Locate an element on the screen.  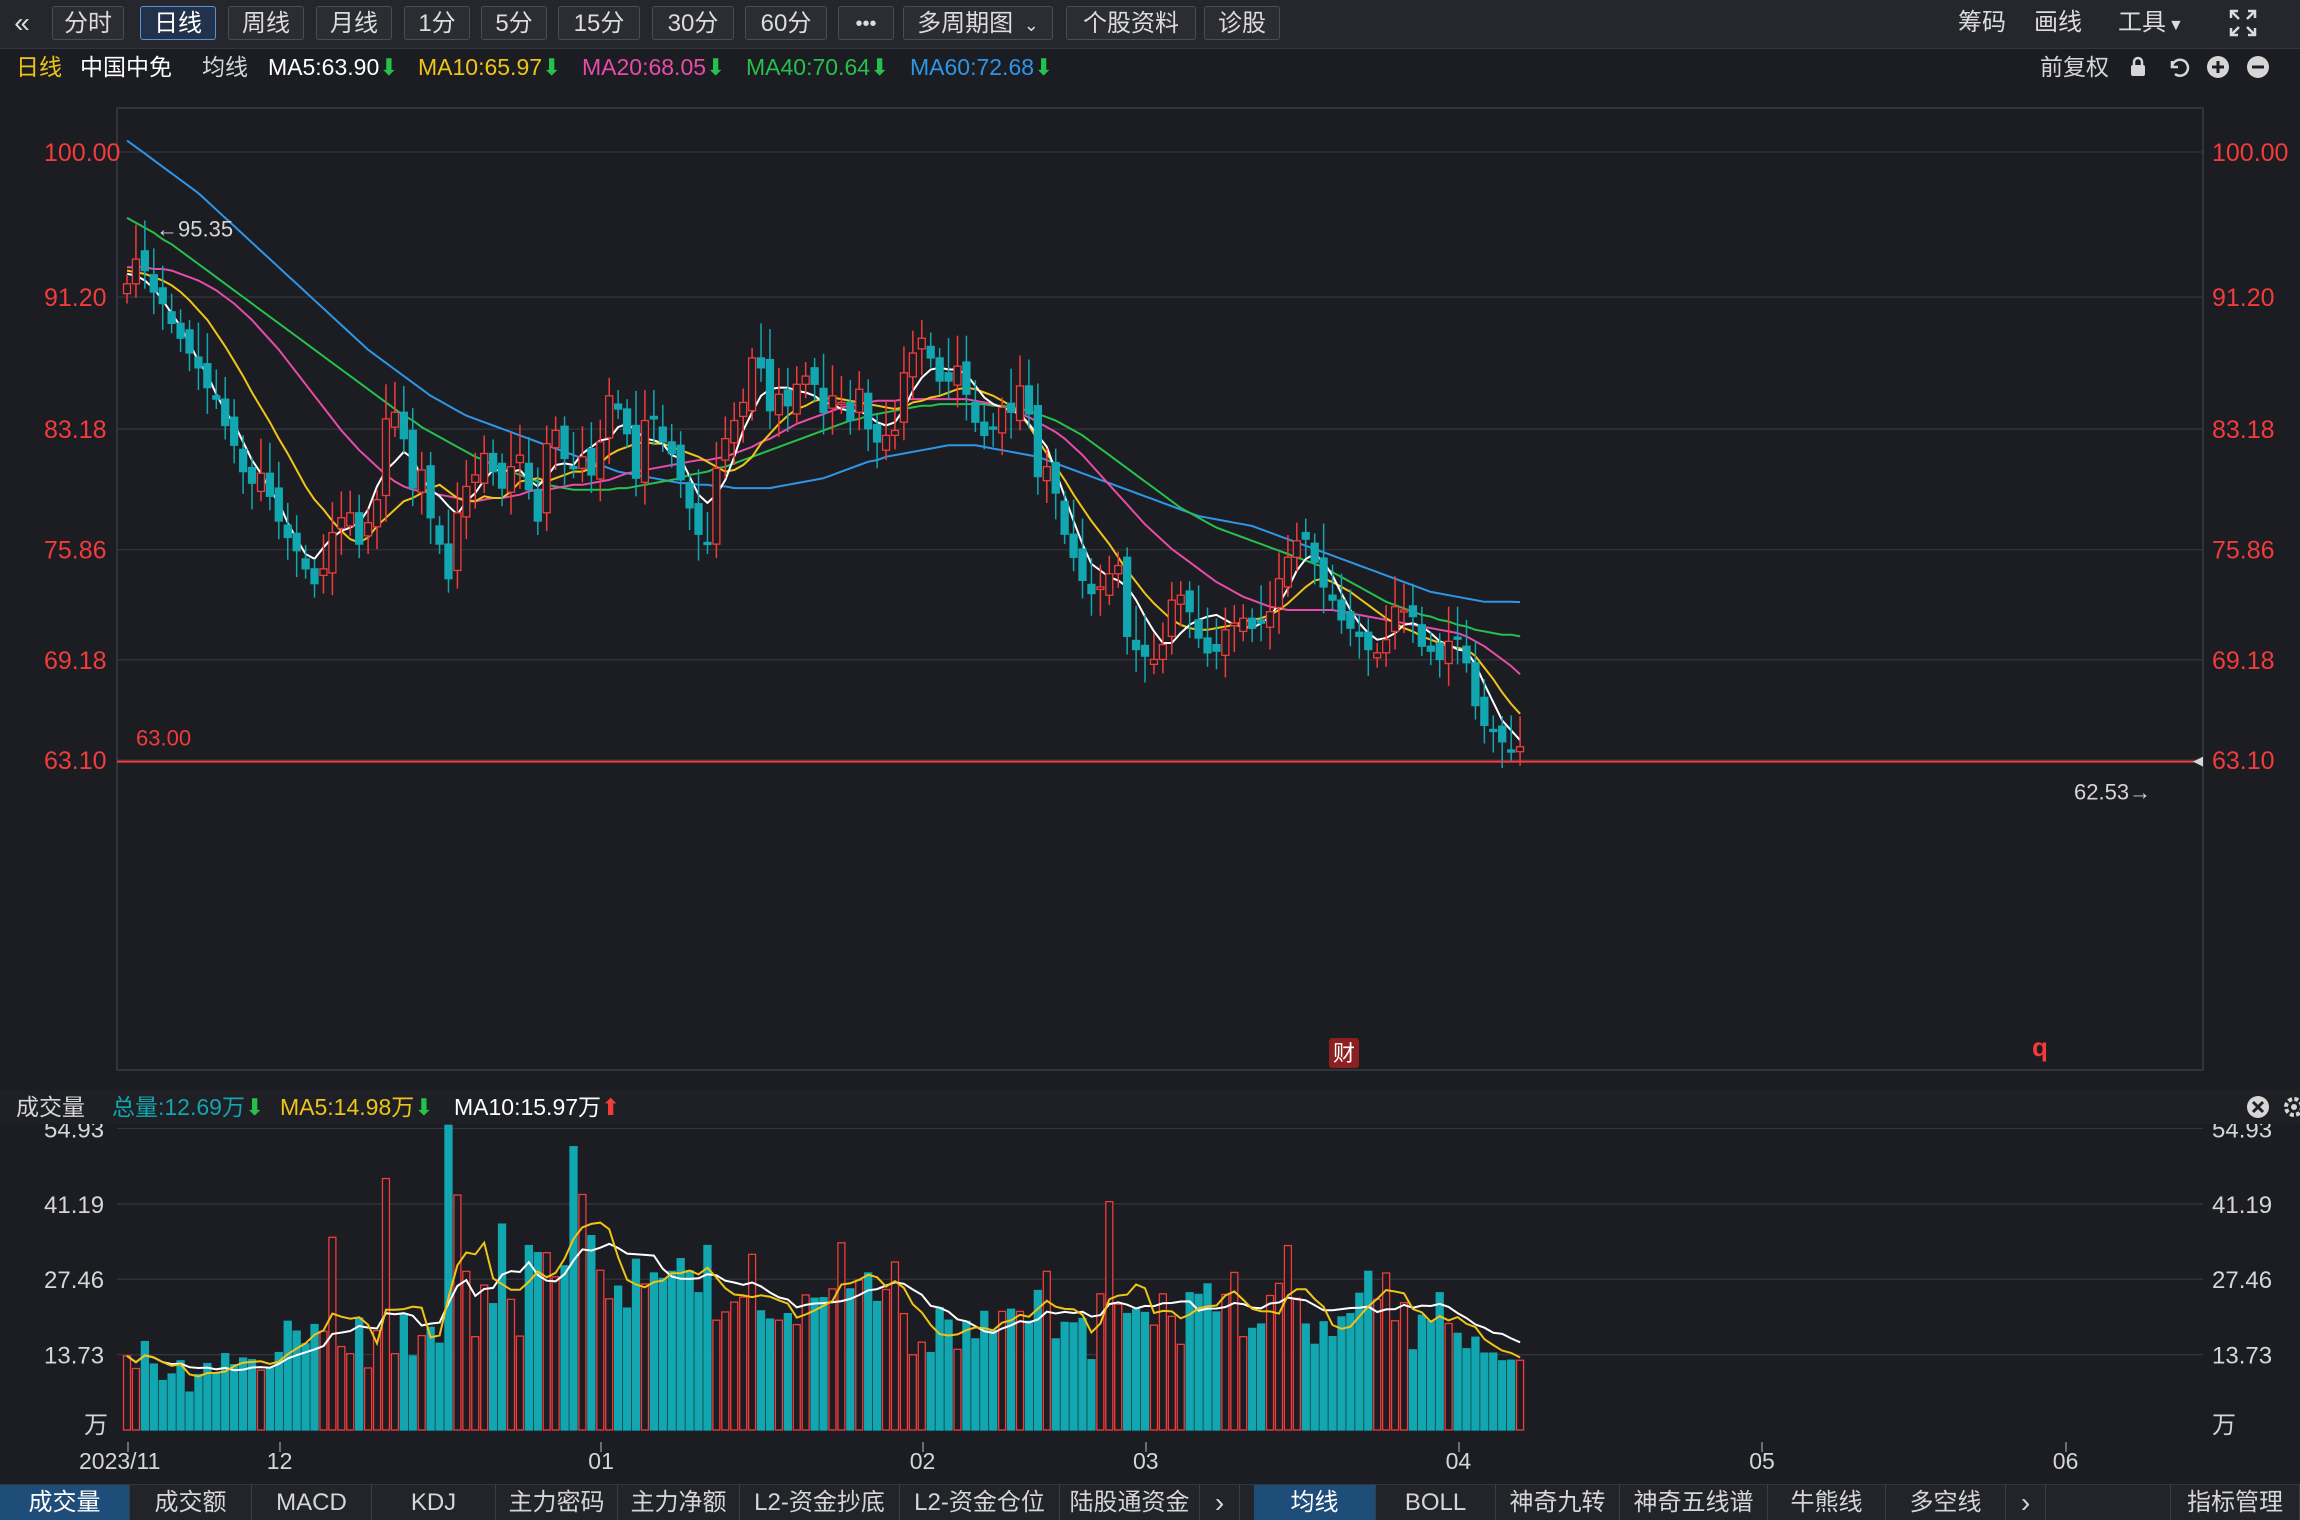
draw-button: 画线 is located at coordinates (2058, 23).